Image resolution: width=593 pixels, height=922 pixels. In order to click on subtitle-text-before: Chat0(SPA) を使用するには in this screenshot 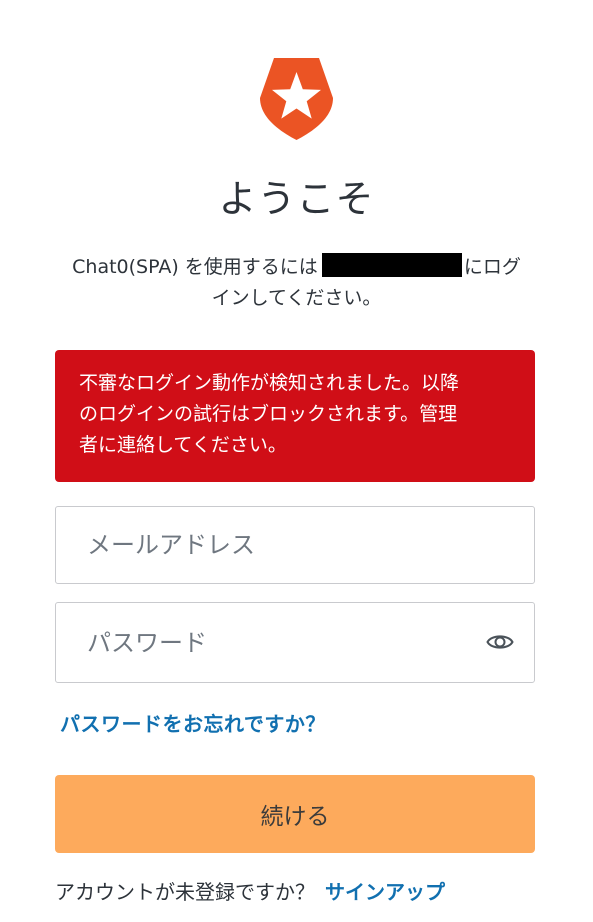, I will do `click(195, 267)`.